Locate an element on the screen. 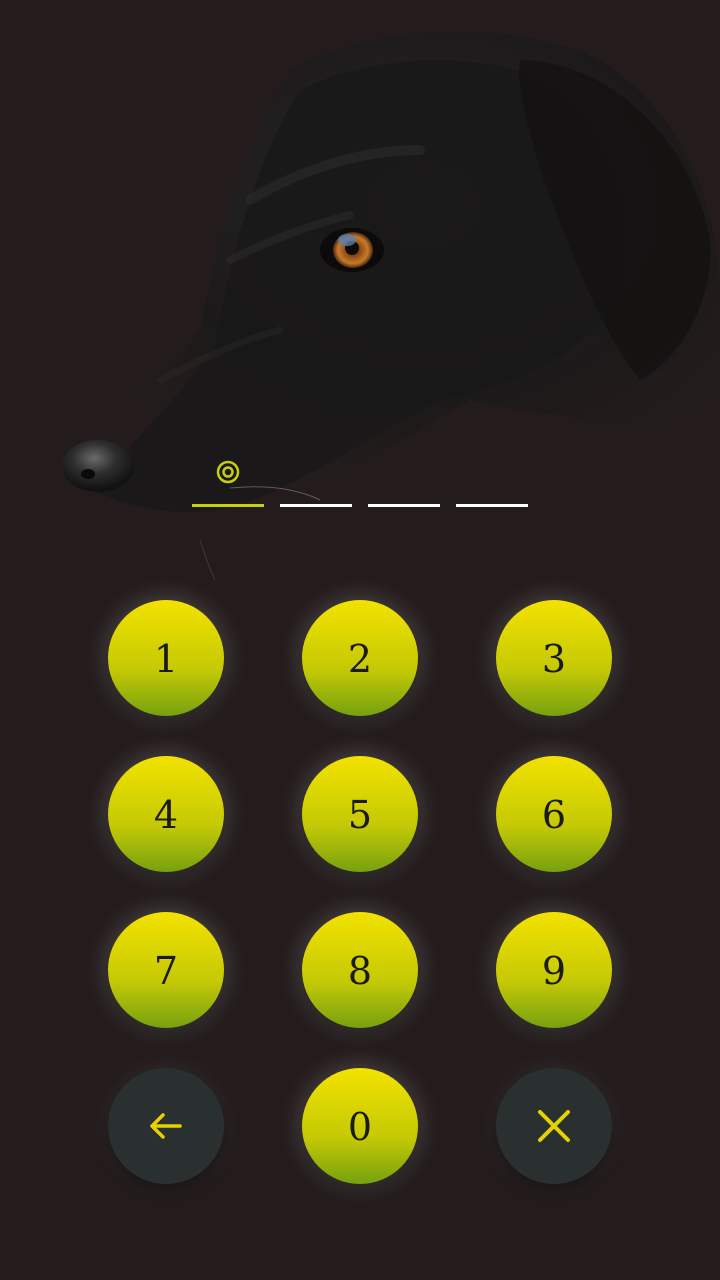  pin-entry is located at coordinates (360, 485).